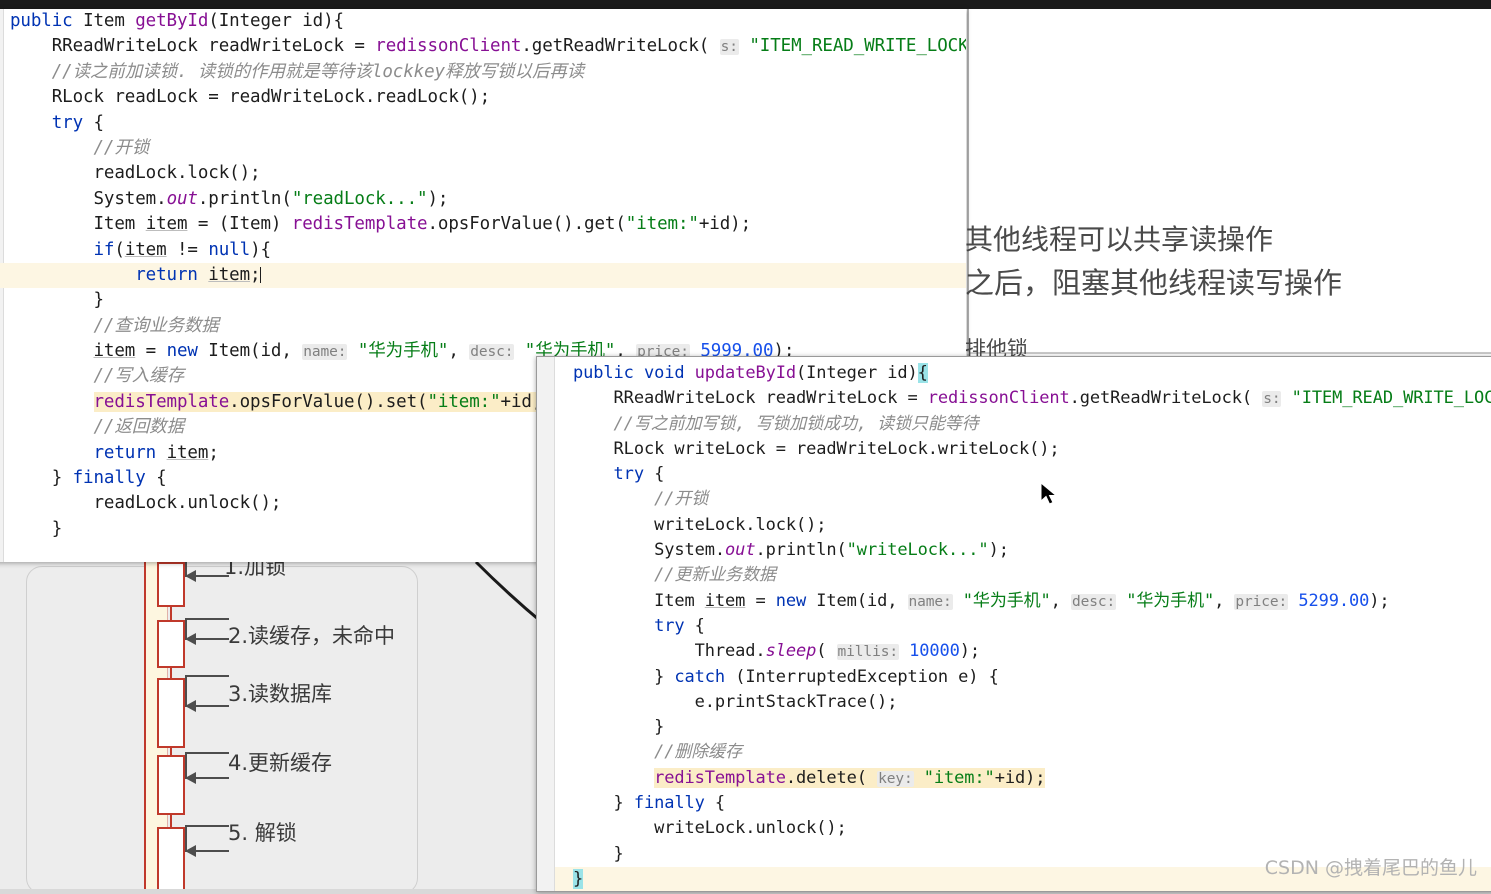 Image resolution: width=1491 pixels, height=894 pixels. Describe the element at coordinates (934, 651) in the screenshot. I see `code-token: 10000` at that location.